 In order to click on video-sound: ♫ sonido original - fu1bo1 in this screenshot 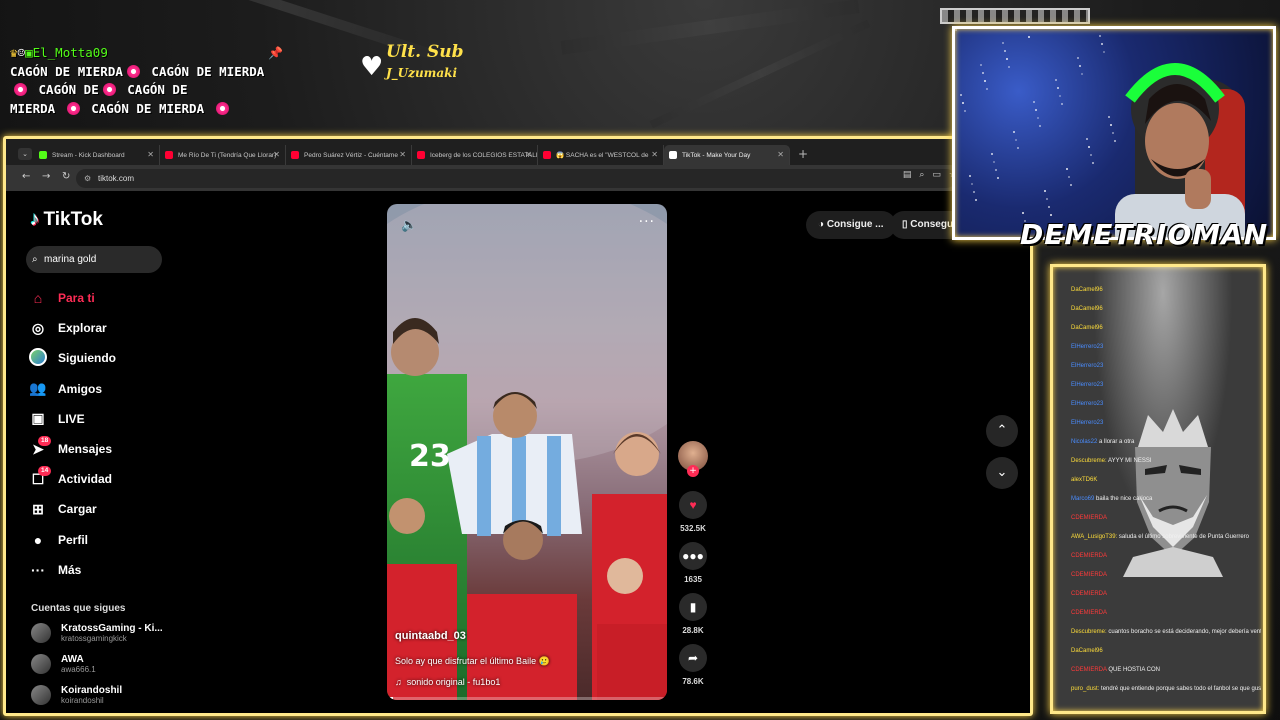, I will do `click(447, 682)`.